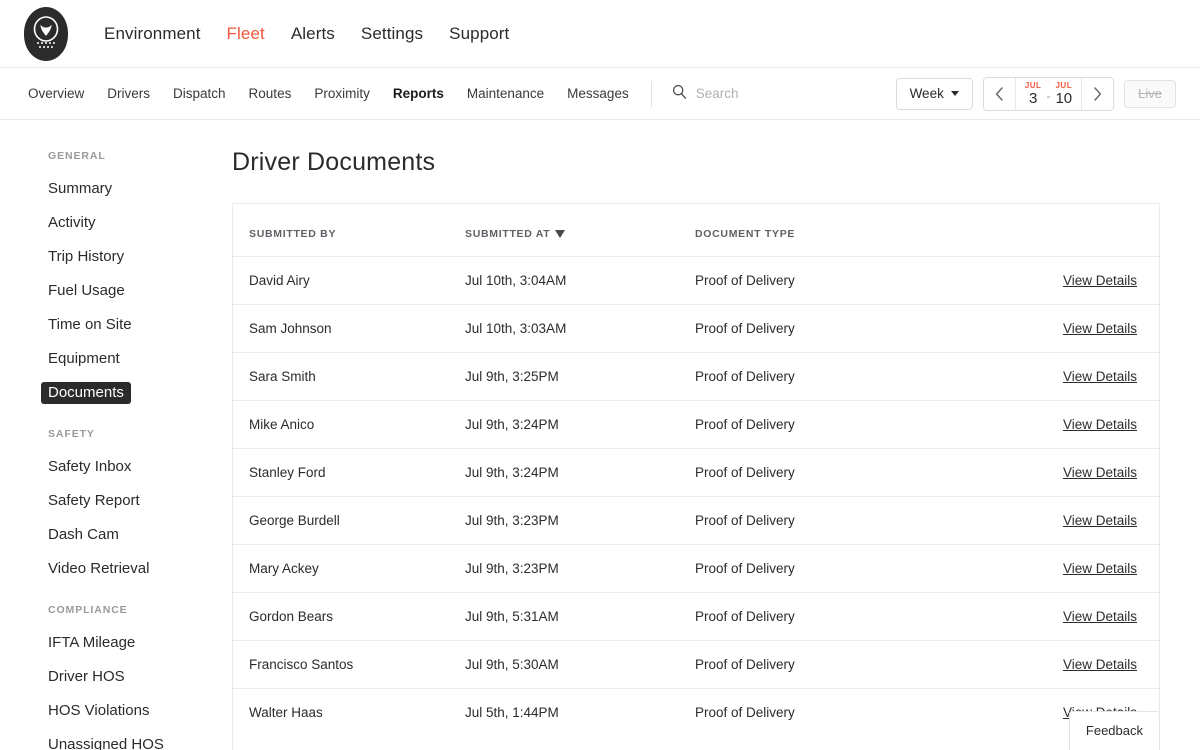 The height and width of the screenshot is (750, 1200). Describe the element at coordinates (152, 34) in the screenshot. I see `brand-nav-environment: Environment` at that location.